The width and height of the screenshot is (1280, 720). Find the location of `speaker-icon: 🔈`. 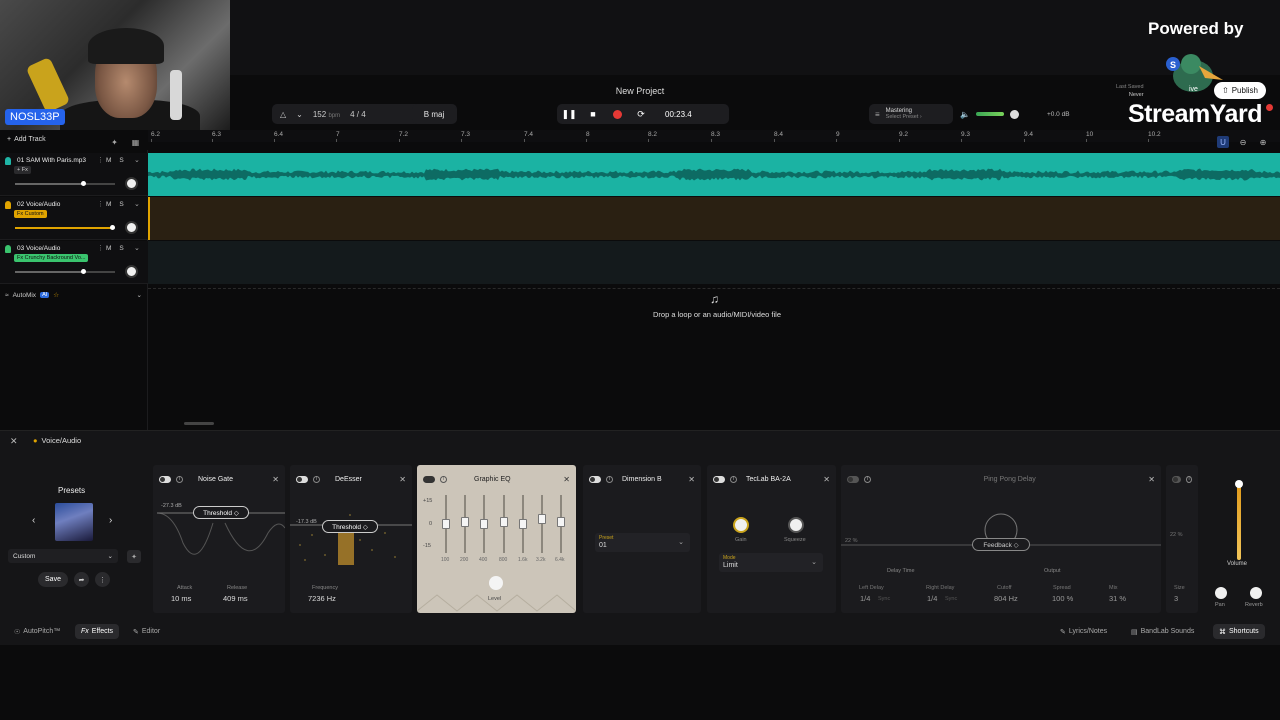

speaker-icon: 🔈 is located at coordinates (965, 114).